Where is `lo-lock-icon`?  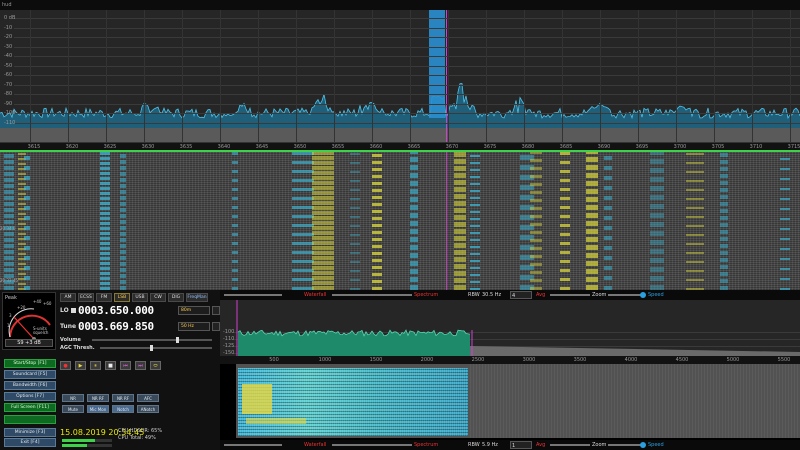 lo-lock-icon is located at coordinates (73, 310).